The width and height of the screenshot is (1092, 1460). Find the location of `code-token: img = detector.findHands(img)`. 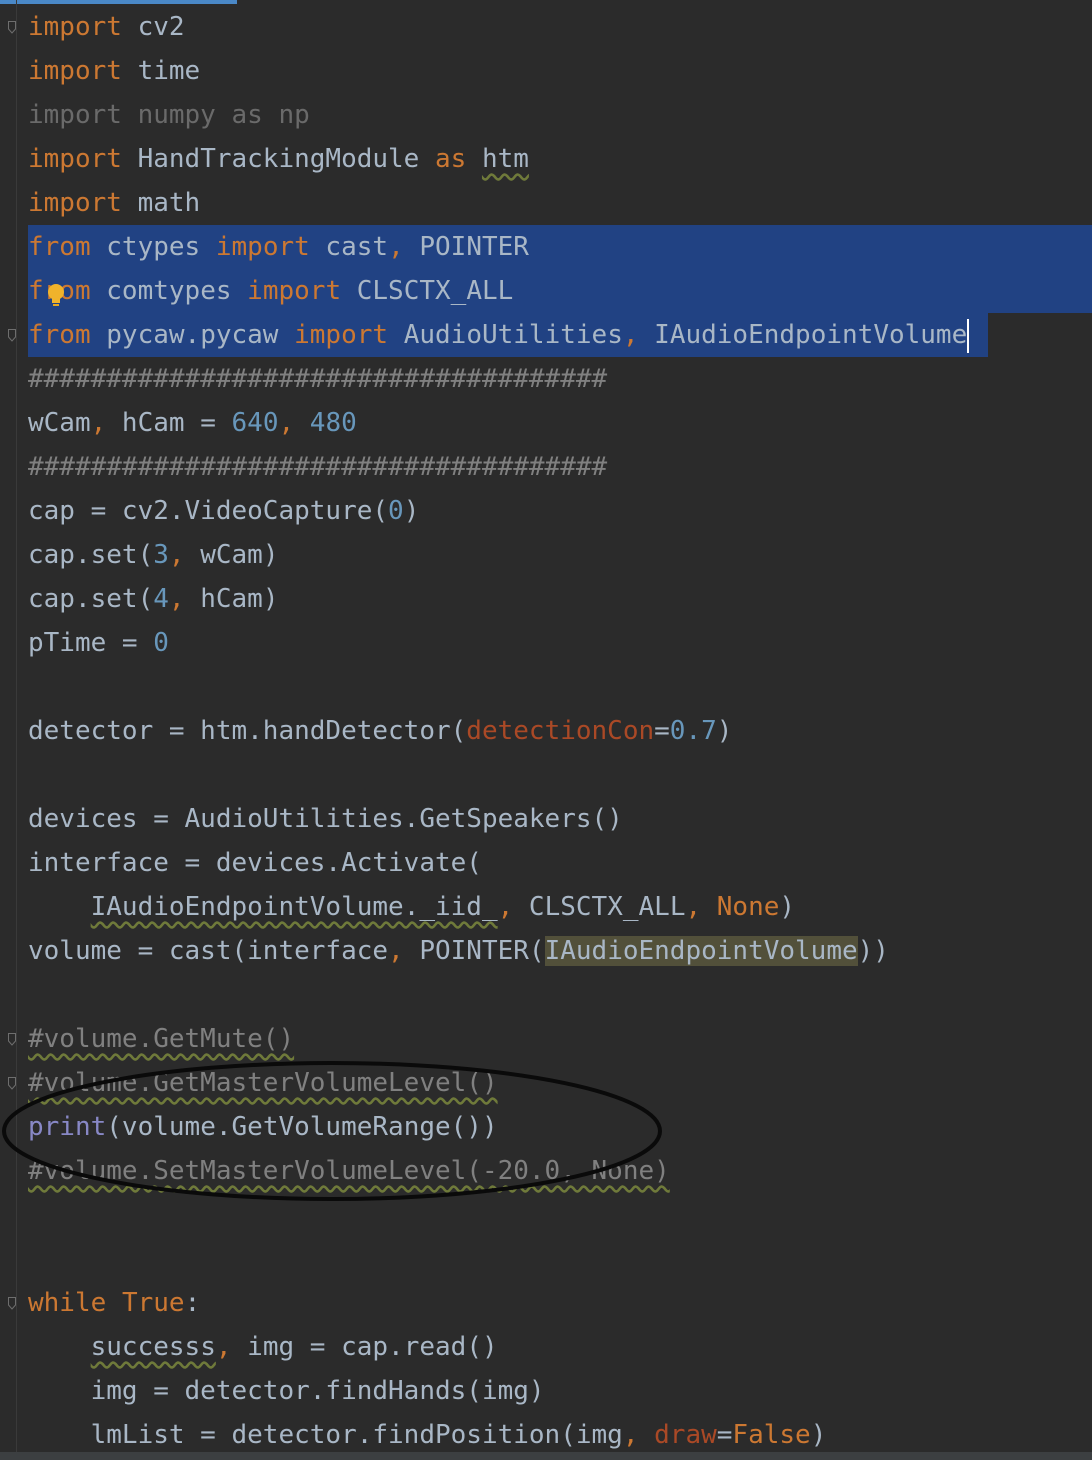

code-token: img = detector.findHands(img) is located at coordinates (286, 1391).